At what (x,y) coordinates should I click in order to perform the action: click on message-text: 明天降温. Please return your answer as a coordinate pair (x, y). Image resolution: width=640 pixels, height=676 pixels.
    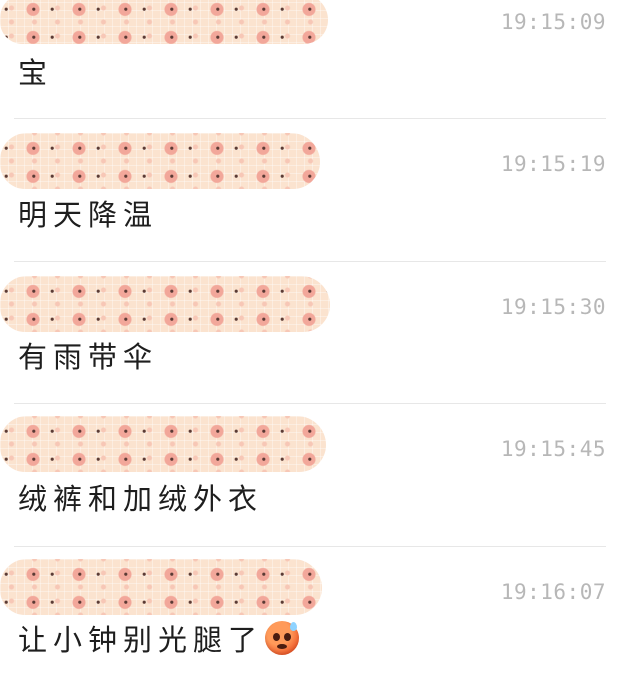
    Looking at the image, I should click on (88, 213).